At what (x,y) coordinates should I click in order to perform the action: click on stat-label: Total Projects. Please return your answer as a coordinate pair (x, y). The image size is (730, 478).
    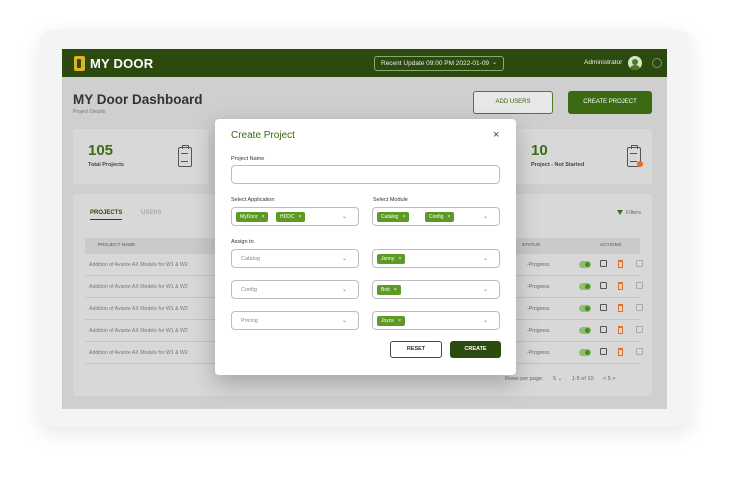
    Looking at the image, I should click on (106, 165).